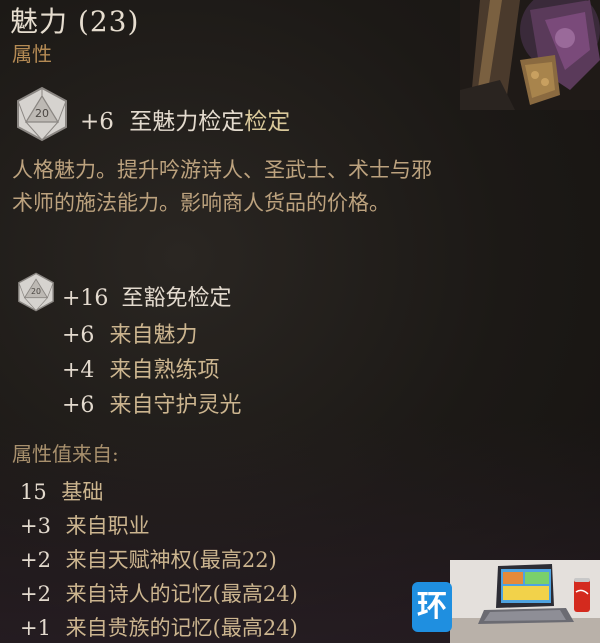  What do you see at coordinates (171, 560) in the screenshot?
I see `value-source-label: 来自天赋神权(最高22)` at bounding box center [171, 560].